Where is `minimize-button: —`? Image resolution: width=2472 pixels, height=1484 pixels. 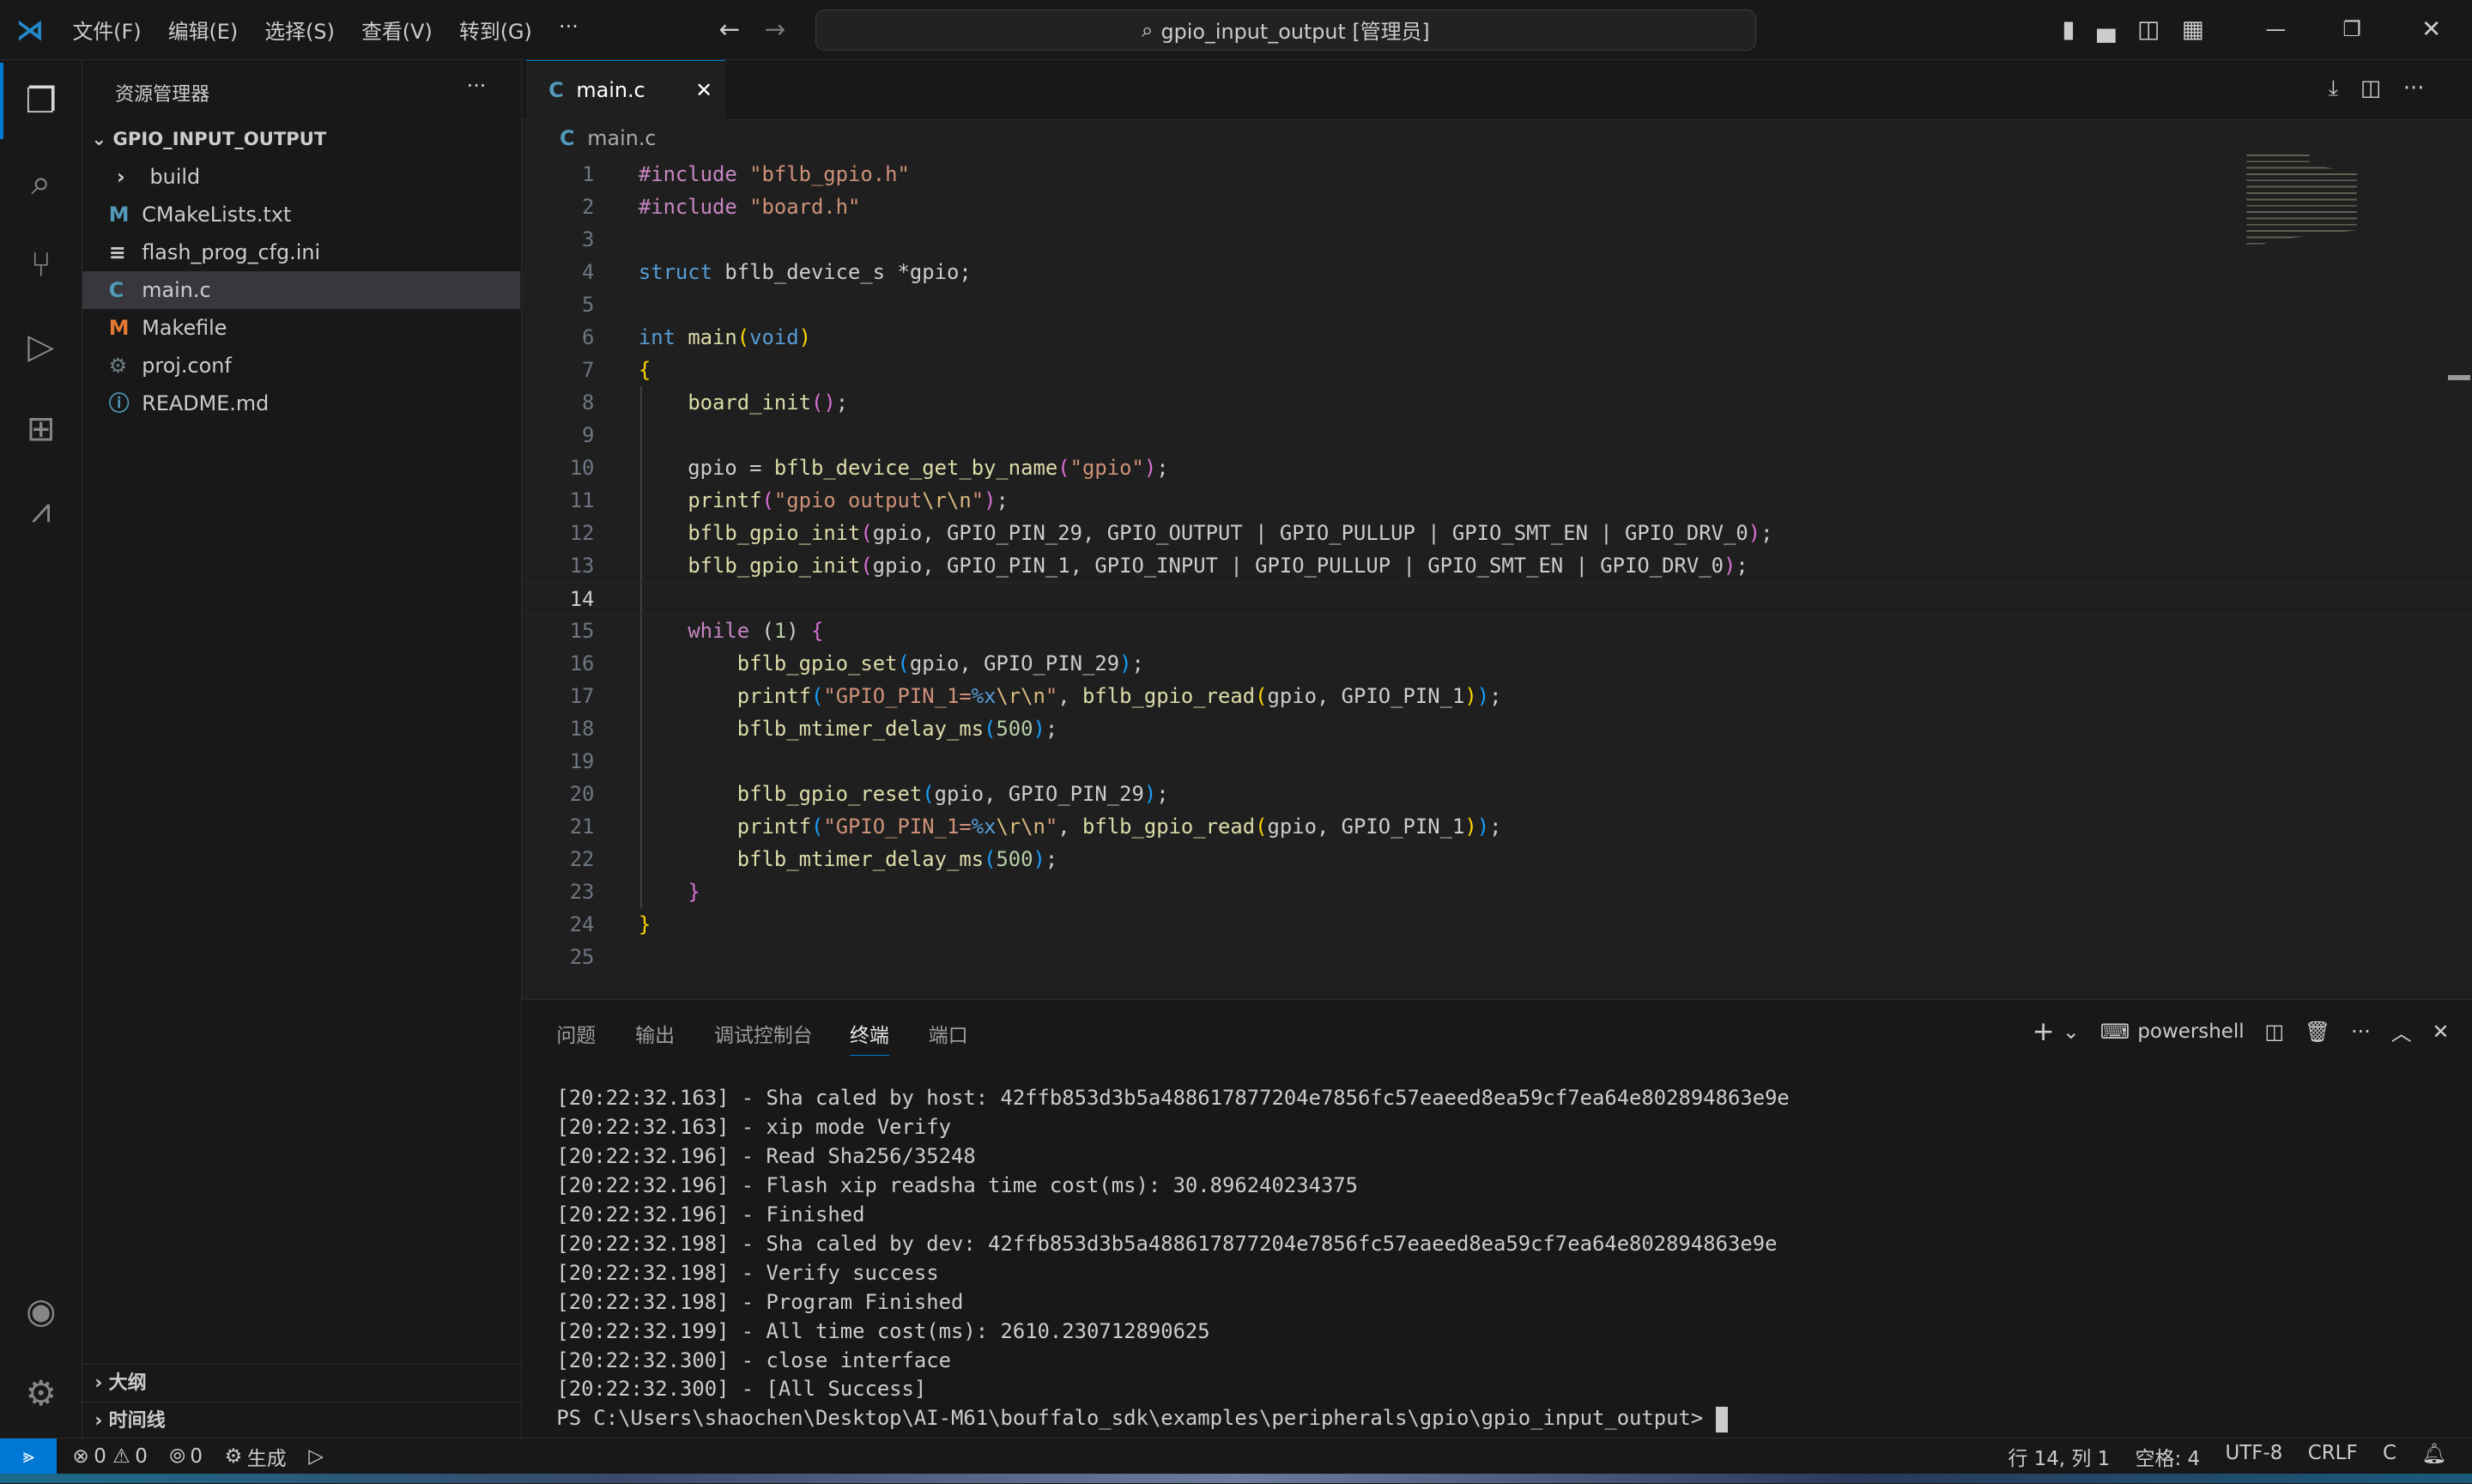
minimize-button: — is located at coordinates (2275, 29).